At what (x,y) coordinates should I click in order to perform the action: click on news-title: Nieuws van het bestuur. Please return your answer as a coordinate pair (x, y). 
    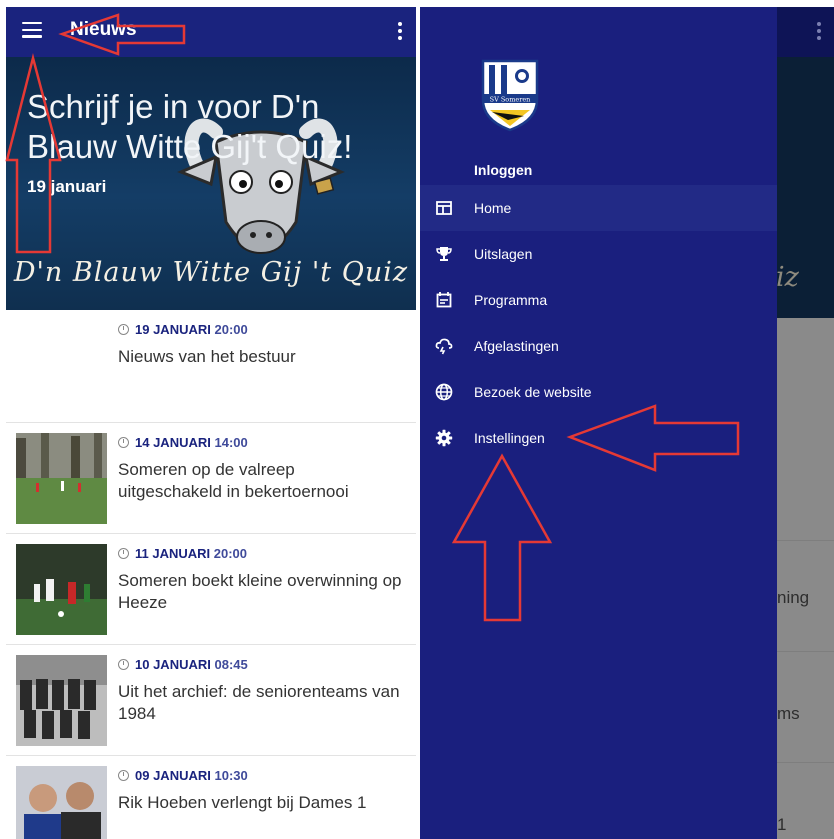
    Looking at the image, I should click on (207, 356).